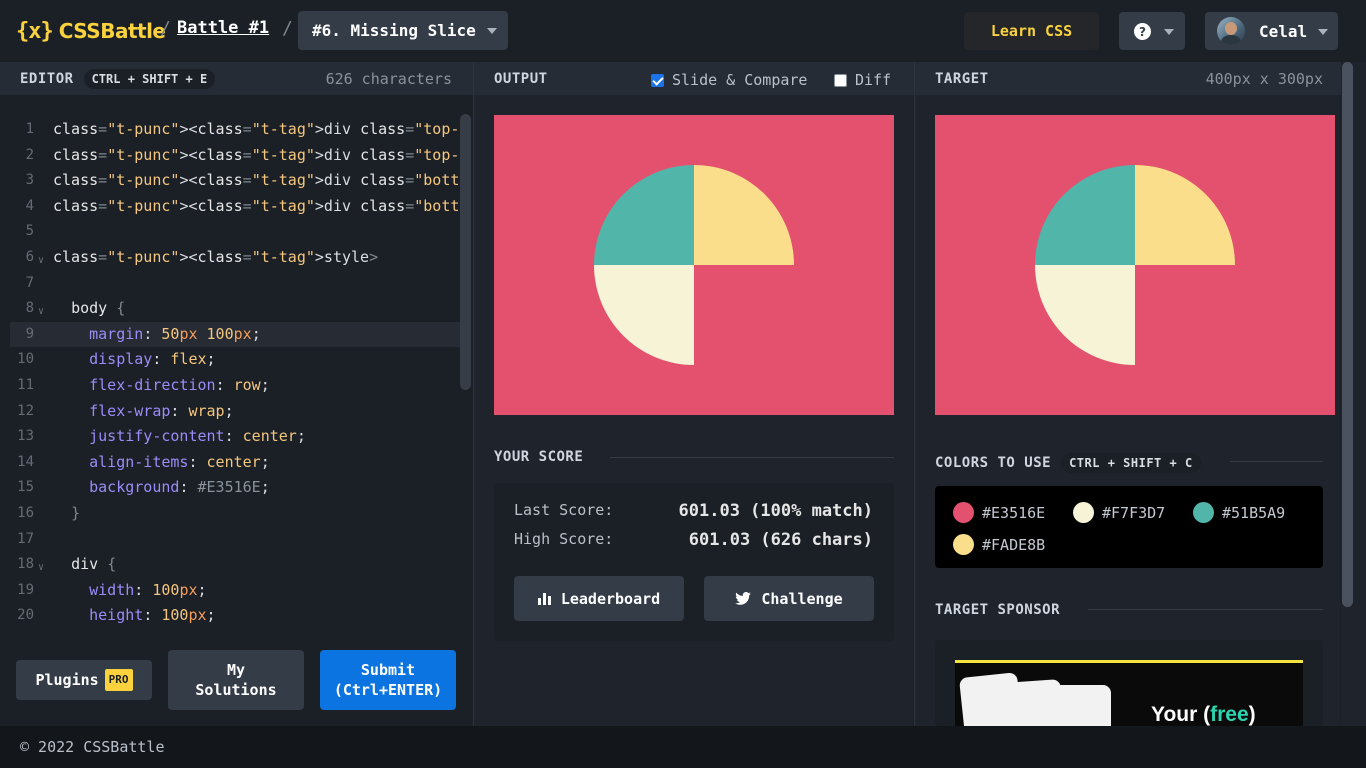 The image size is (1366, 768). I want to click on target-bottom-left-slice, so click(1085, 315).